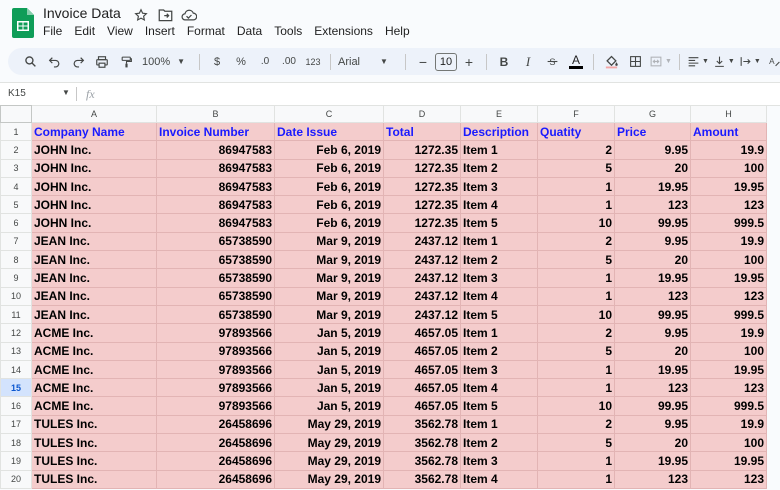 The height and width of the screenshot is (490, 780). I want to click on row-header: 17, so click(16, 424).